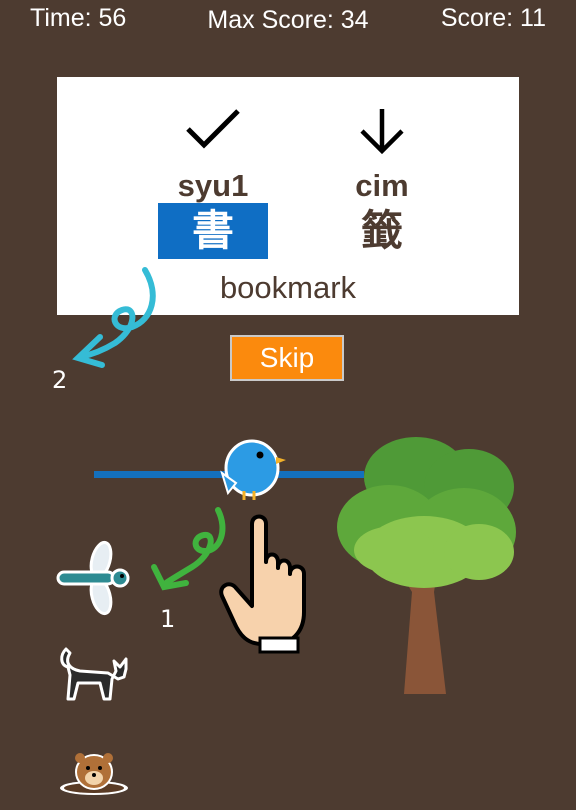 The height and width of the screenshot is (810, 576). What do you see at coordinates (288, 20) in the screenshot?
I see `max-score-display: Max Score: 34` at bounding box center [288, 20].